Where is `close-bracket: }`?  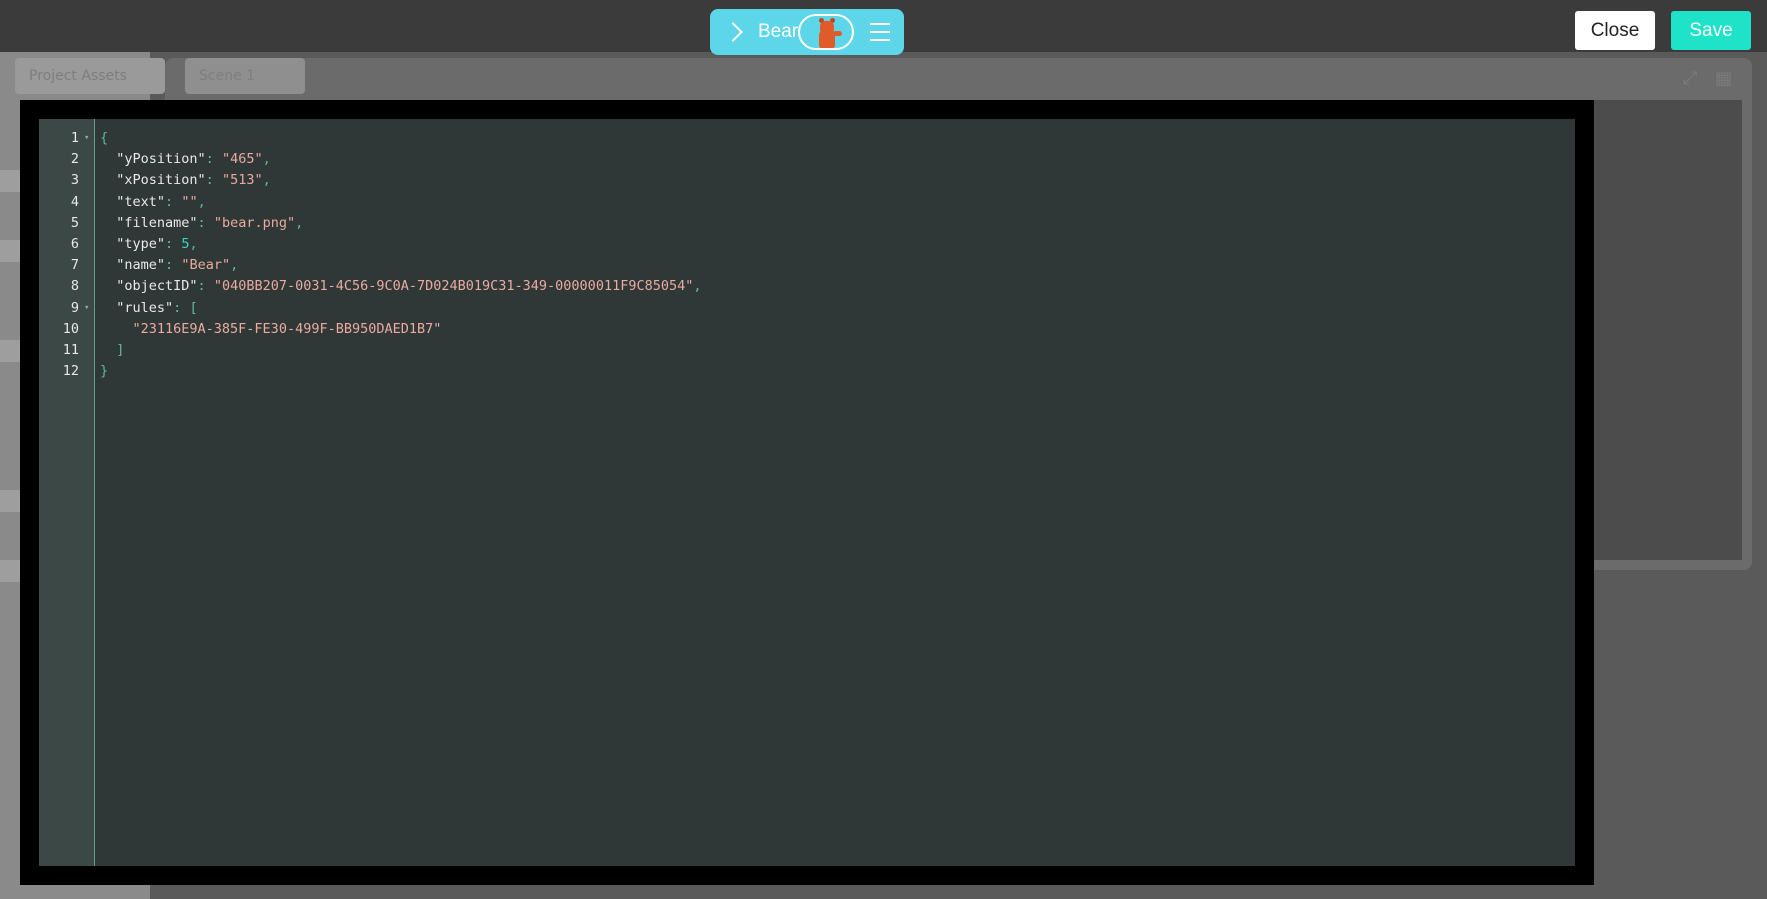 close-bracket: } is located at coordinates (104, 371).